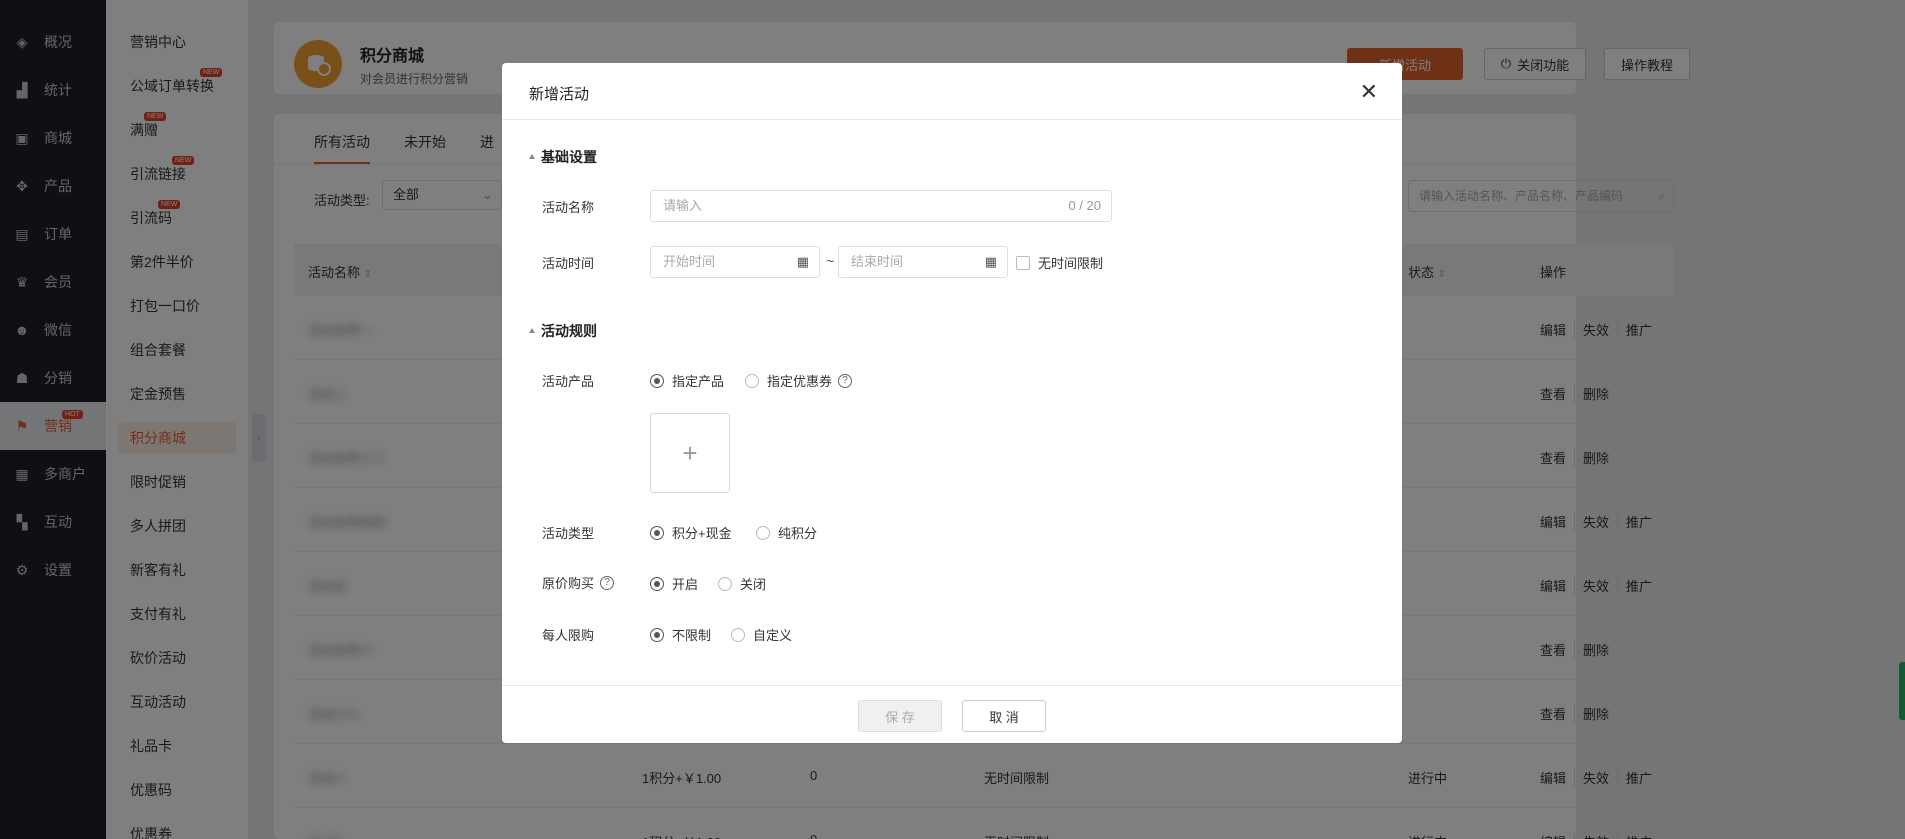 Image resolution: width=1905 pixels, height=839 pixels. Describe the element at coordinates (683, 205) in the screenshot. I see `activity-name-placeholder: 请输入` at that location.